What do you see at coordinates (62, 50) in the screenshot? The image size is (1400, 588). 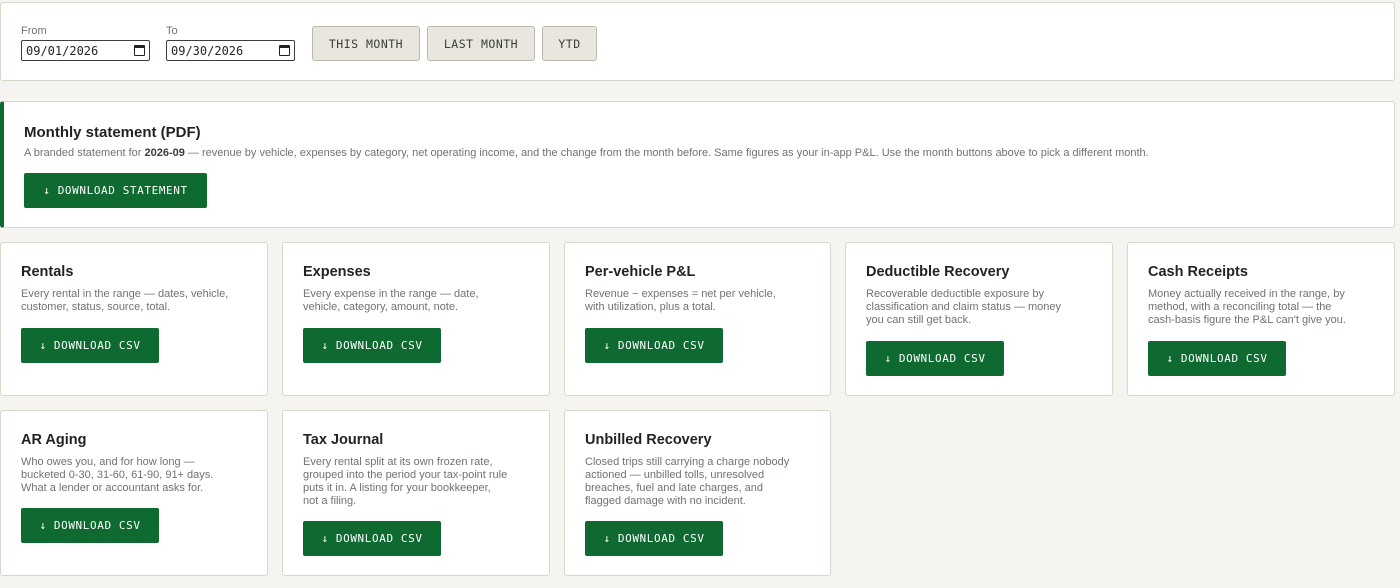 I see `from-date-value: 09/01/2026` at bounding box center [62, 50].